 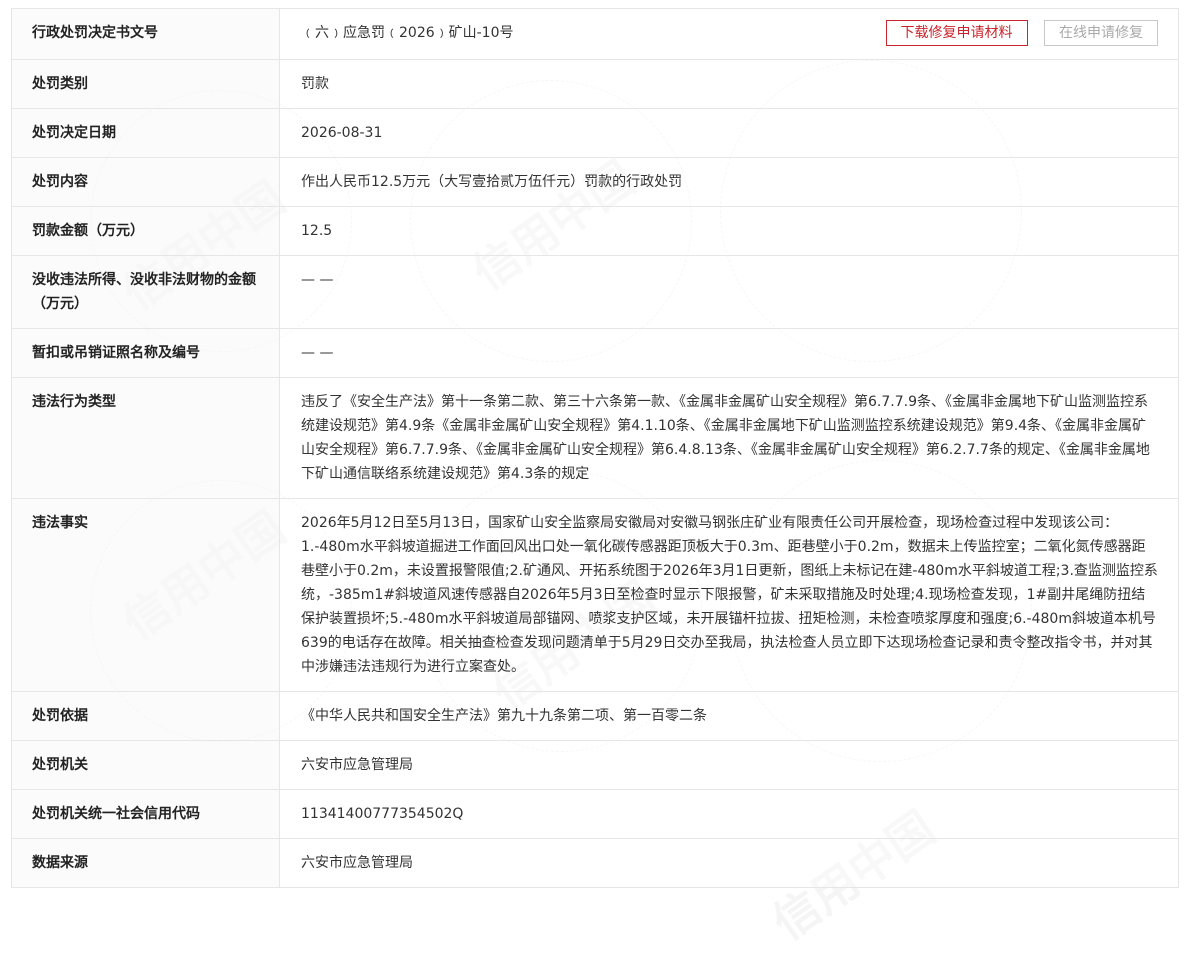 I want to click on field-value-cell: 下载修复申请材料 在线申请修复 ﹙六﹚应急罚﹙2026﹚矿山-10号, so click(x=729, y=34).